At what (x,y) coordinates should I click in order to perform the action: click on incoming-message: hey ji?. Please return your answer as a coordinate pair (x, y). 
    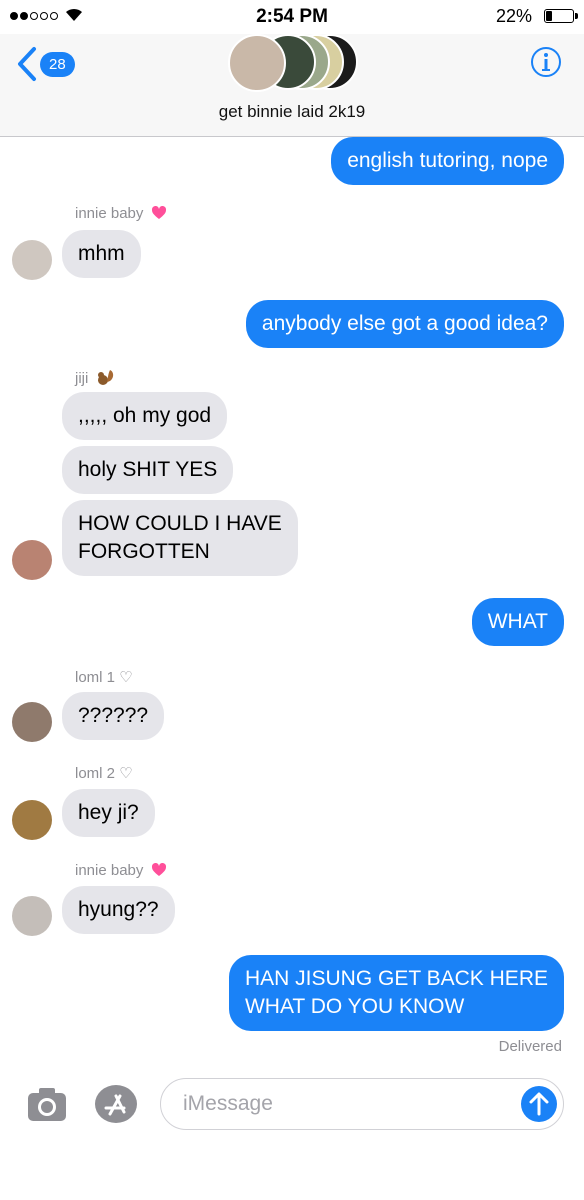
    Looking at the image, I should click on (108, 813).